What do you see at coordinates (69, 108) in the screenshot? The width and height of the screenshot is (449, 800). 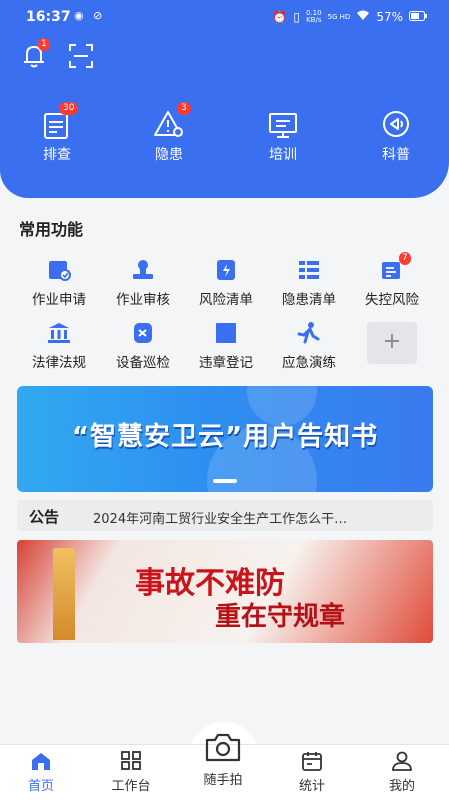 I see `inspection-badge: 30` at bounding box center [69, 108].